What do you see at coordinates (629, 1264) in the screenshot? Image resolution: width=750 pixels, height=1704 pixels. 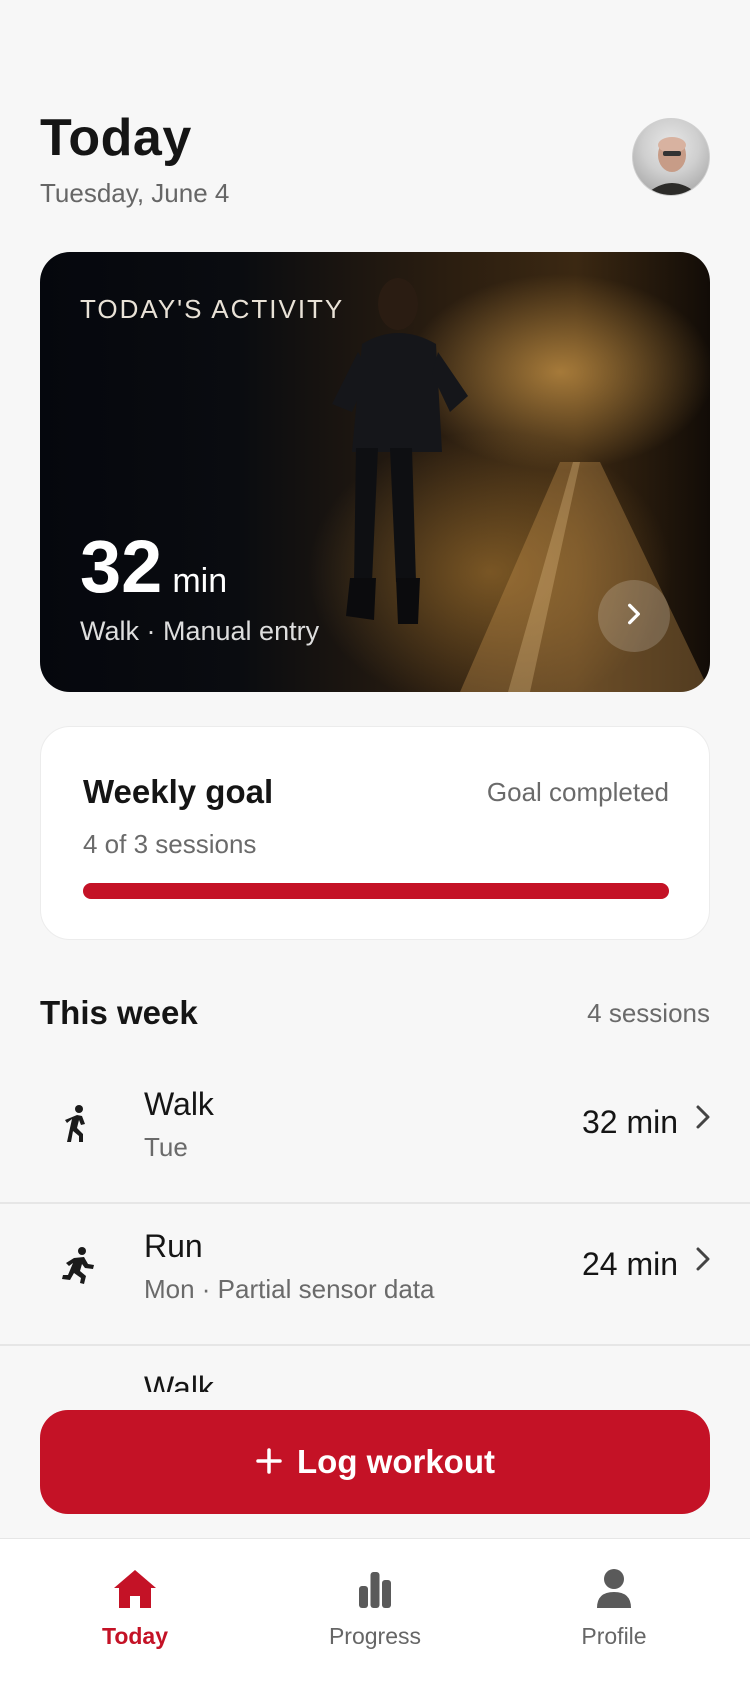 I see `list-item-duration: 24 min` at bounding box center [629, 1264].